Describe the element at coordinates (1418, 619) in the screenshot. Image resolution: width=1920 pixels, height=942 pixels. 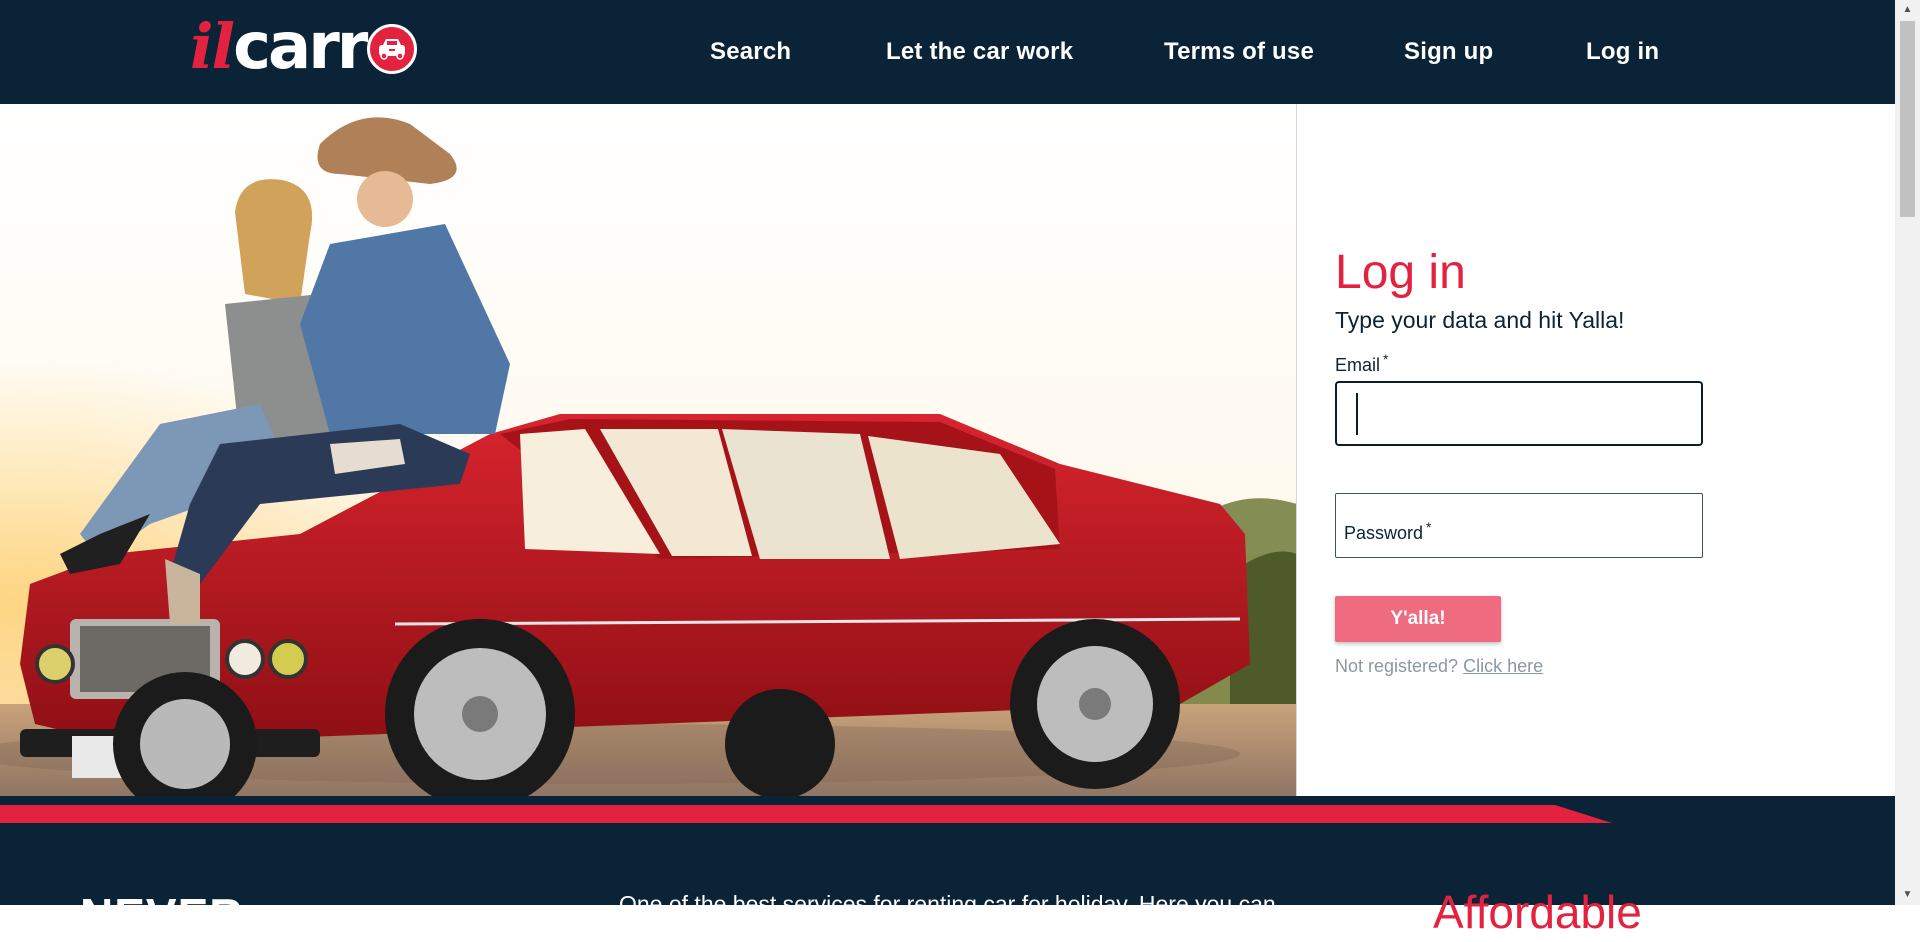
I see `yalla-submit-button: Y'alla!` at that location.